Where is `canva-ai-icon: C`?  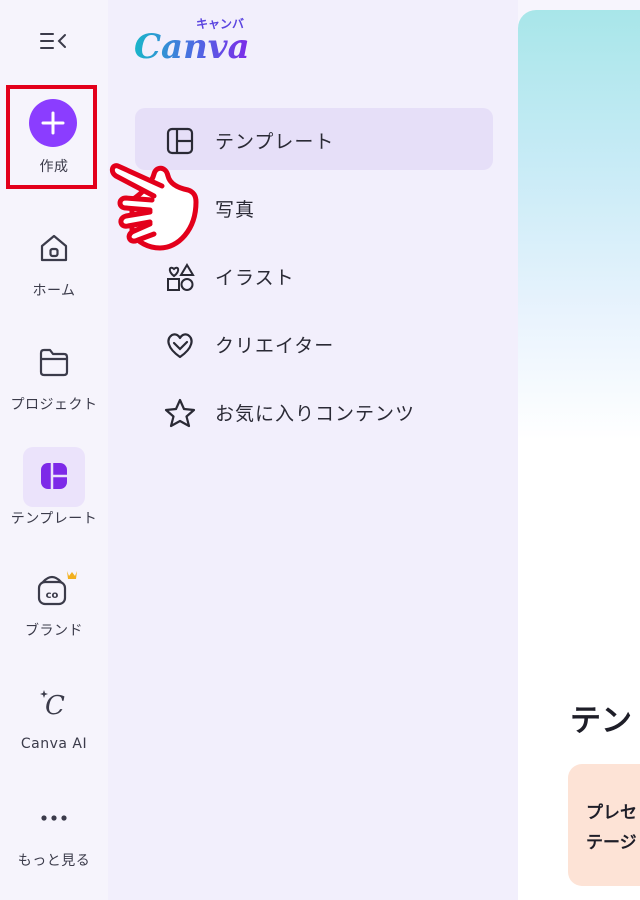
canva-ai-icon: C is located at coordinates (52, 705).